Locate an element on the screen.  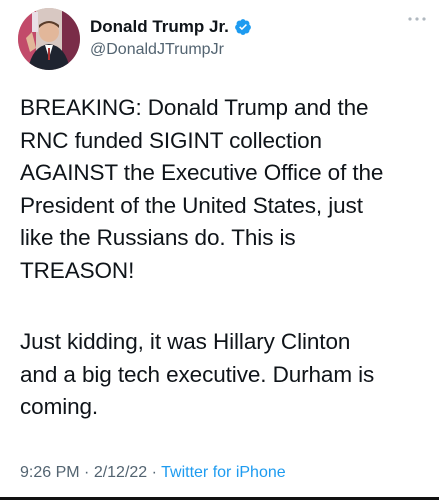
tweet-time: 9:26 PM is located at coordinates (50, 472).